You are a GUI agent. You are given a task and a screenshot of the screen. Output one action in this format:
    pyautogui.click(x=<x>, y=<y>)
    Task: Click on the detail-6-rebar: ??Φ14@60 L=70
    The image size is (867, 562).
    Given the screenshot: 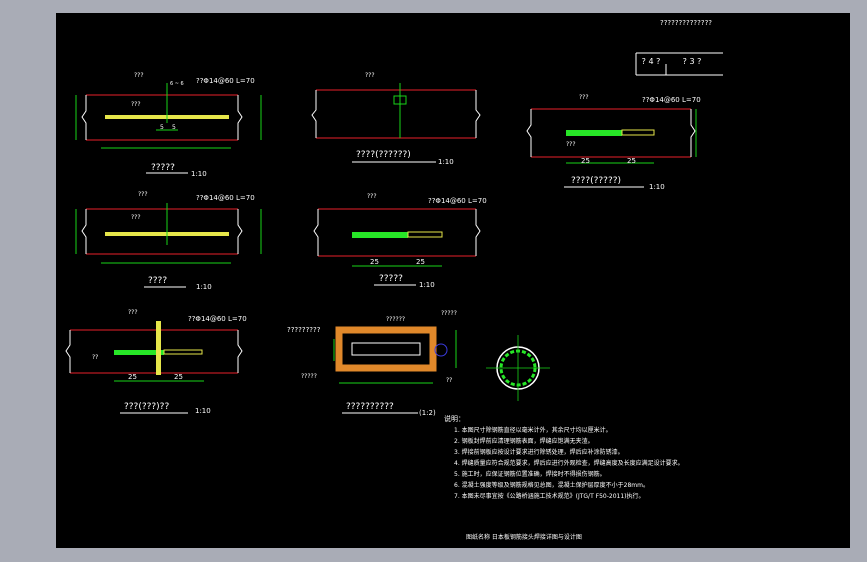 What is the action you would take?
    pyautogui.click(x=217, y=319)
    